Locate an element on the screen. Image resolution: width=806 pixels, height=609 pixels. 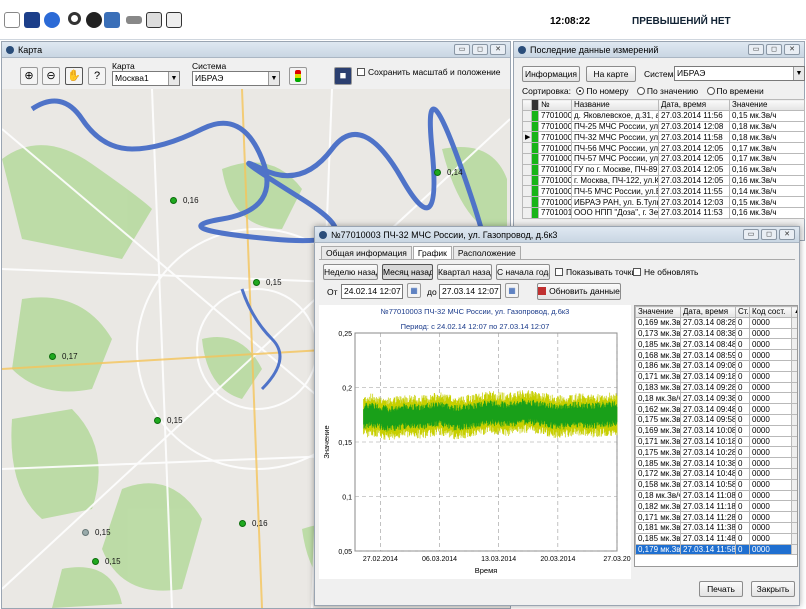
table-row: 0,171 мк.Зв/ч27.03.14 11:2800000 is located at coordinates (716, 517).